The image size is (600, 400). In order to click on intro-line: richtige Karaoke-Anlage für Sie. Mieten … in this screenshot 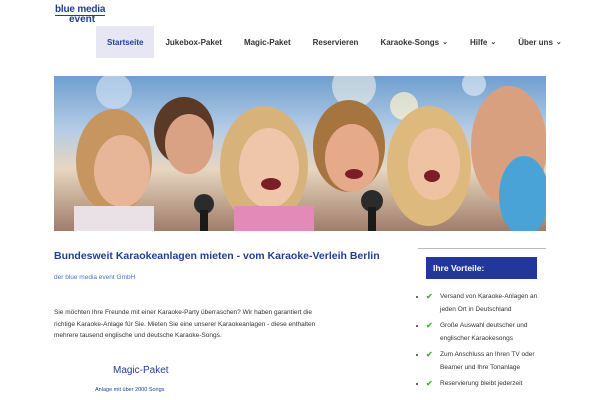, I will do `click(185, 324)`.